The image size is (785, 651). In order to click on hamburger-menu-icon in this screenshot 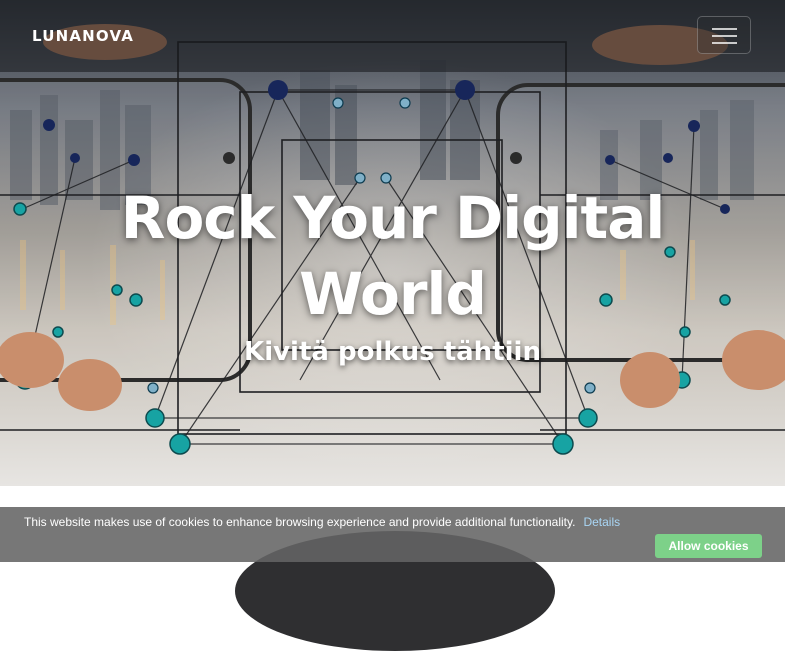, I will do `click(724, 29)`.